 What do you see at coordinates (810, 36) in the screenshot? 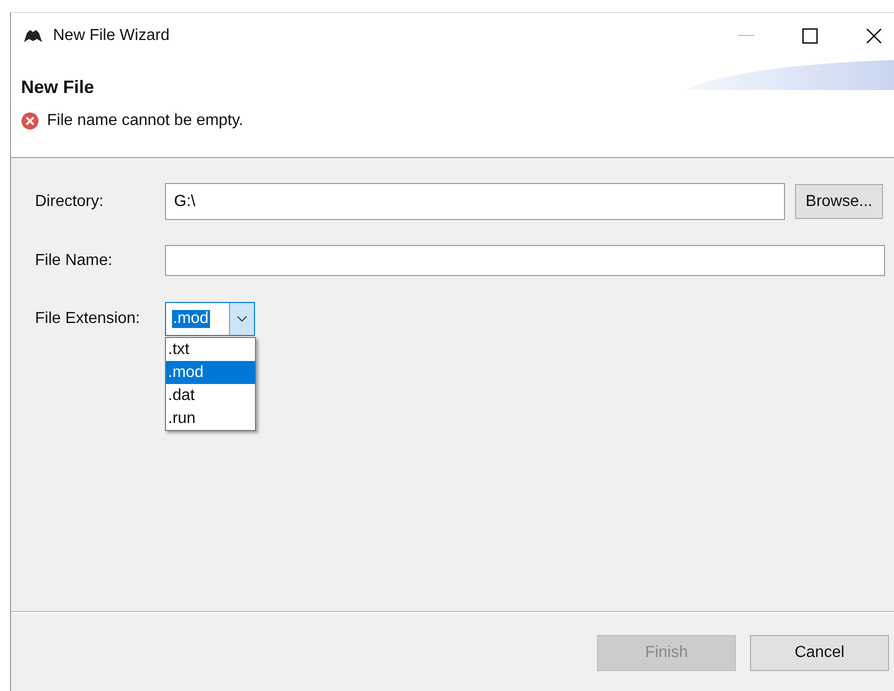
I see `maximize-icon` at bounding box center [810, 36].